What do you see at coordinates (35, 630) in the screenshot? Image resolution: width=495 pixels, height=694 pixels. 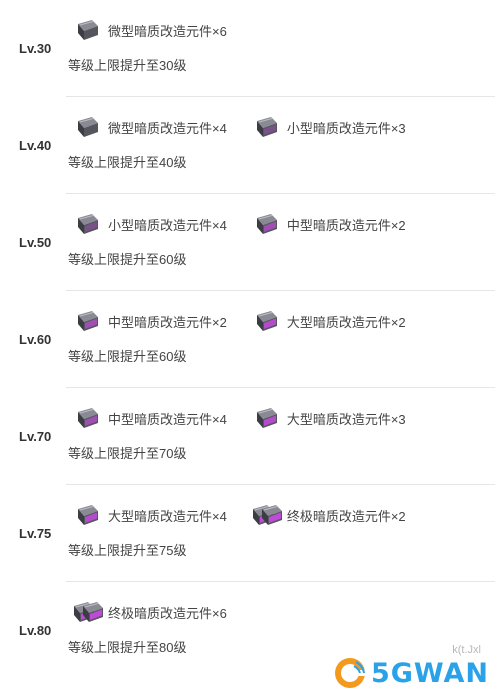 I see `level-label: Lv.80` at bounding box center [35, 630].